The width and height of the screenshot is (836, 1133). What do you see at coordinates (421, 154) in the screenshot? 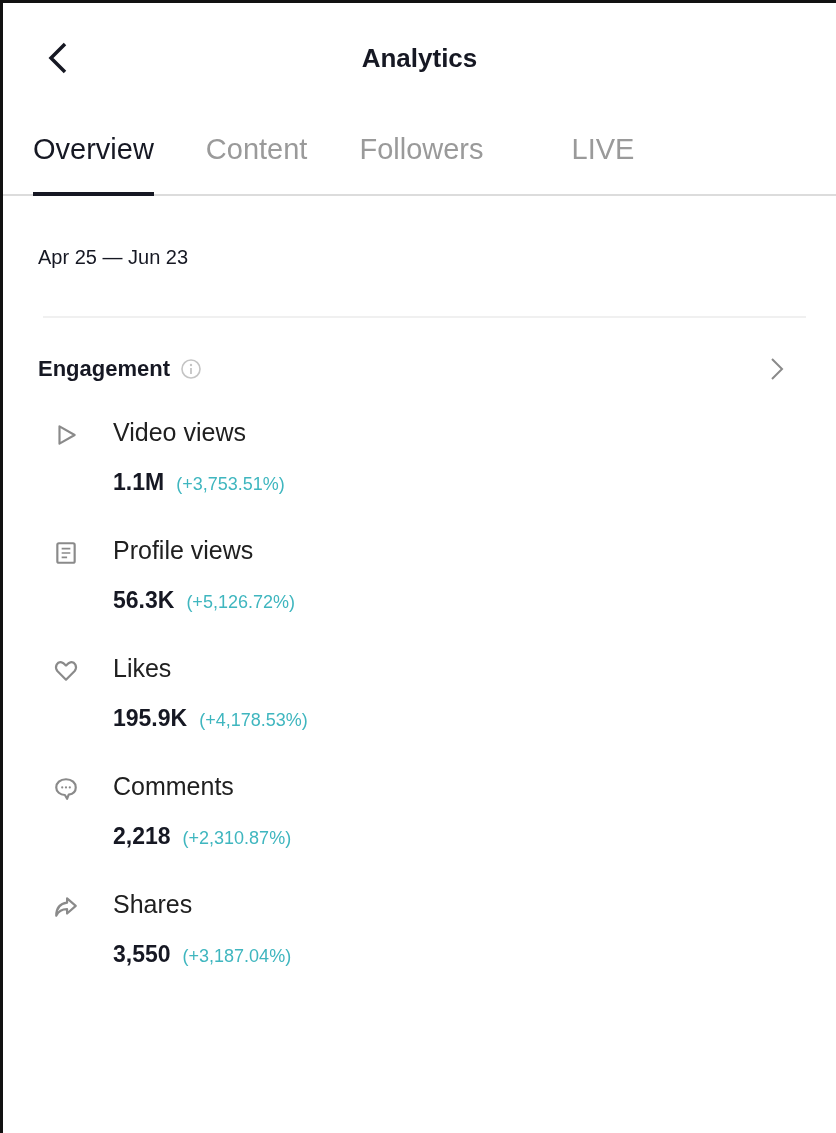
I see `tab: Followers` at bounding box center [421, 154].